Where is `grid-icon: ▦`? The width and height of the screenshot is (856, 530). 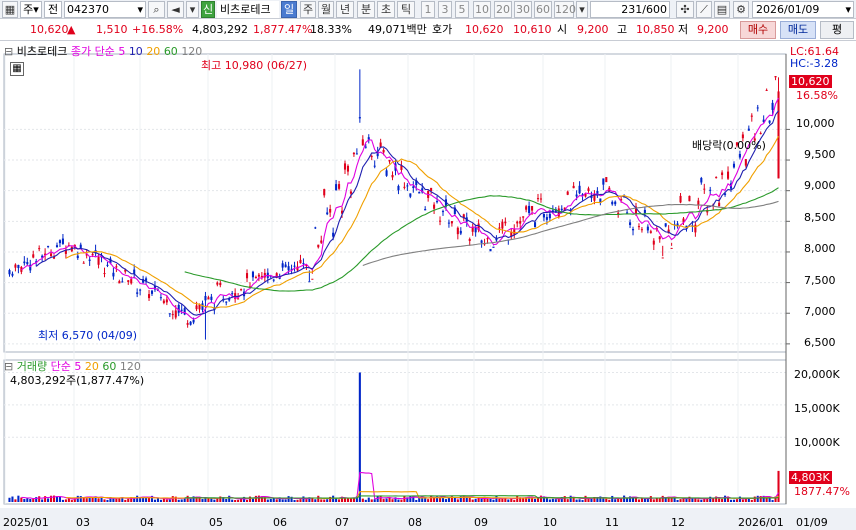 grid-icon: ▦ is located at coordinates (17, 69).